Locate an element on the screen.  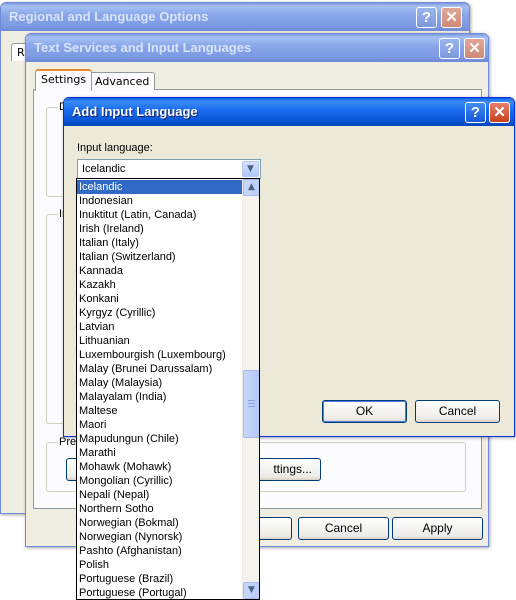
list-item: Polish is located at coordinates (159, 565).